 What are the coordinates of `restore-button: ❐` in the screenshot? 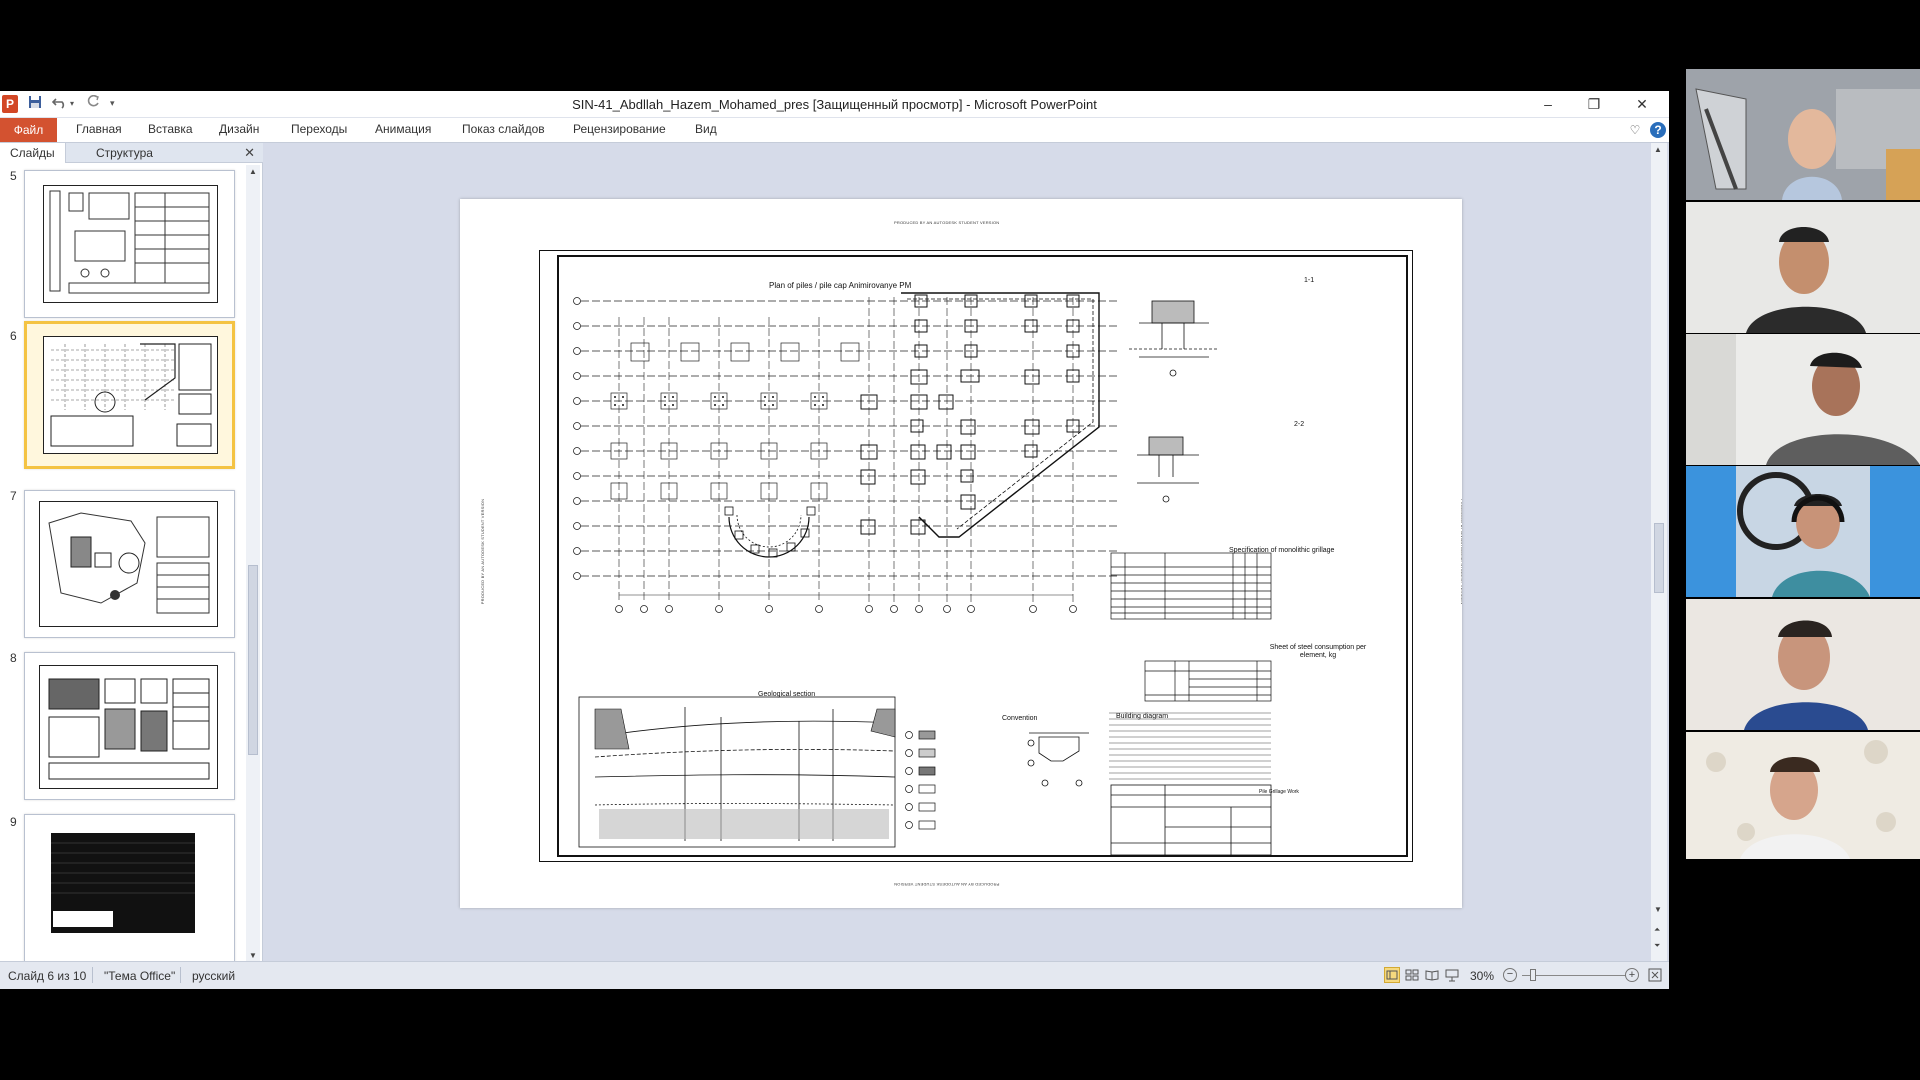 It's located at (1594, 104).